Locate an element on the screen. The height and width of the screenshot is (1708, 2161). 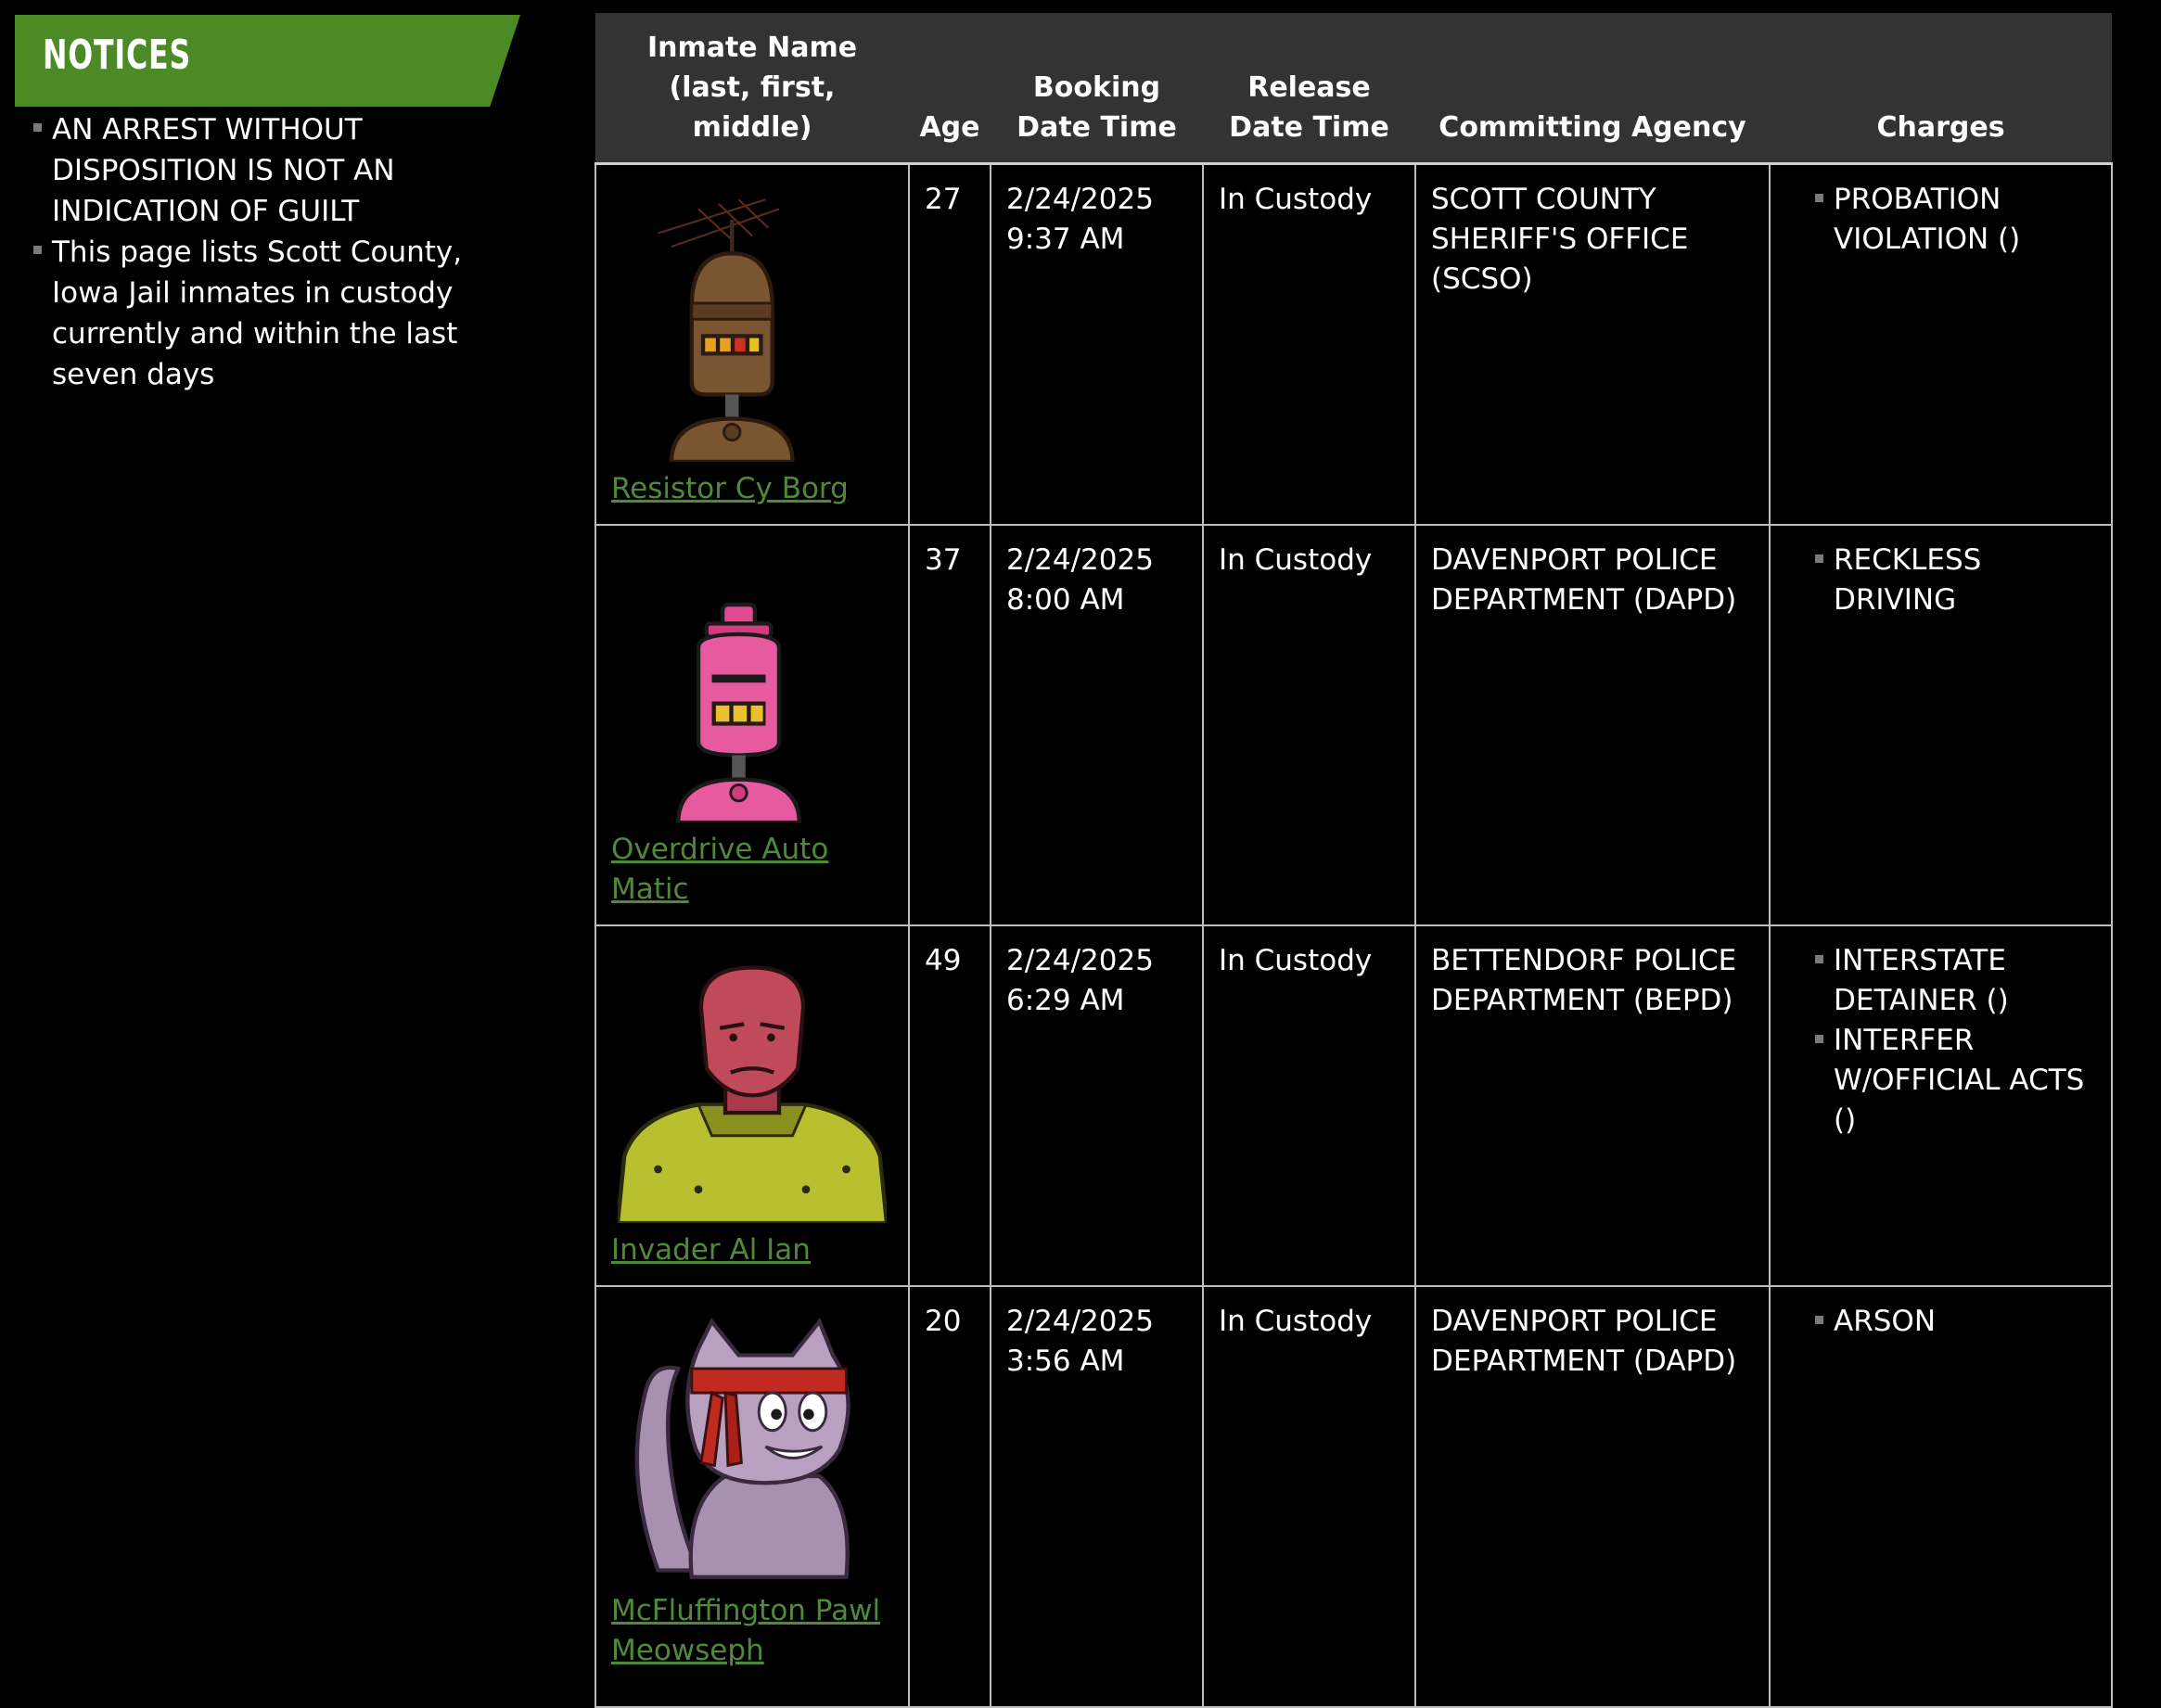
charge-item: ARSON is located at coordinates (1940, 1322).